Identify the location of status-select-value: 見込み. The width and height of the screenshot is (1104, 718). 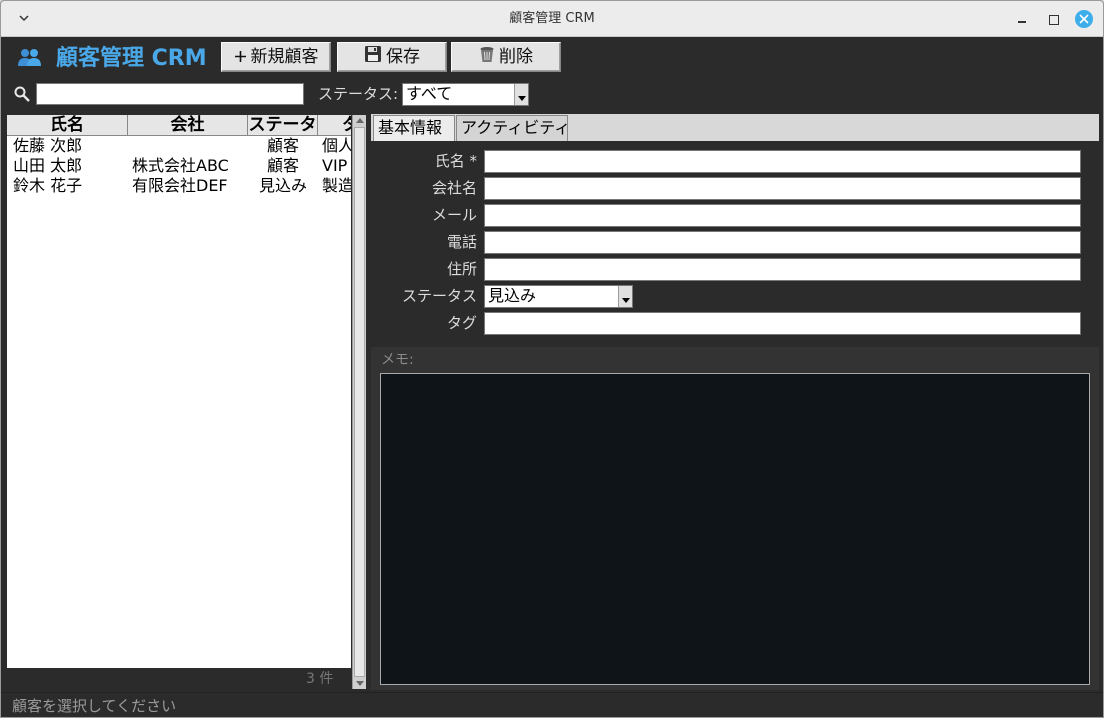
(512, 295).